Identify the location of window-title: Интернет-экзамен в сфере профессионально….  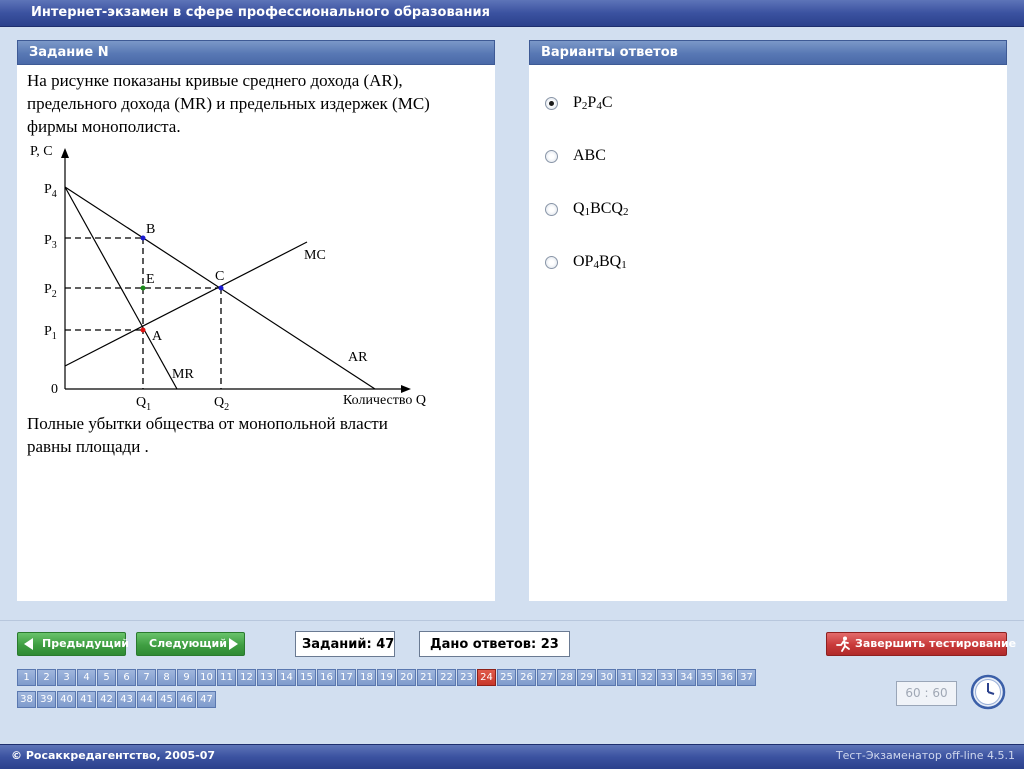
(260, 12).